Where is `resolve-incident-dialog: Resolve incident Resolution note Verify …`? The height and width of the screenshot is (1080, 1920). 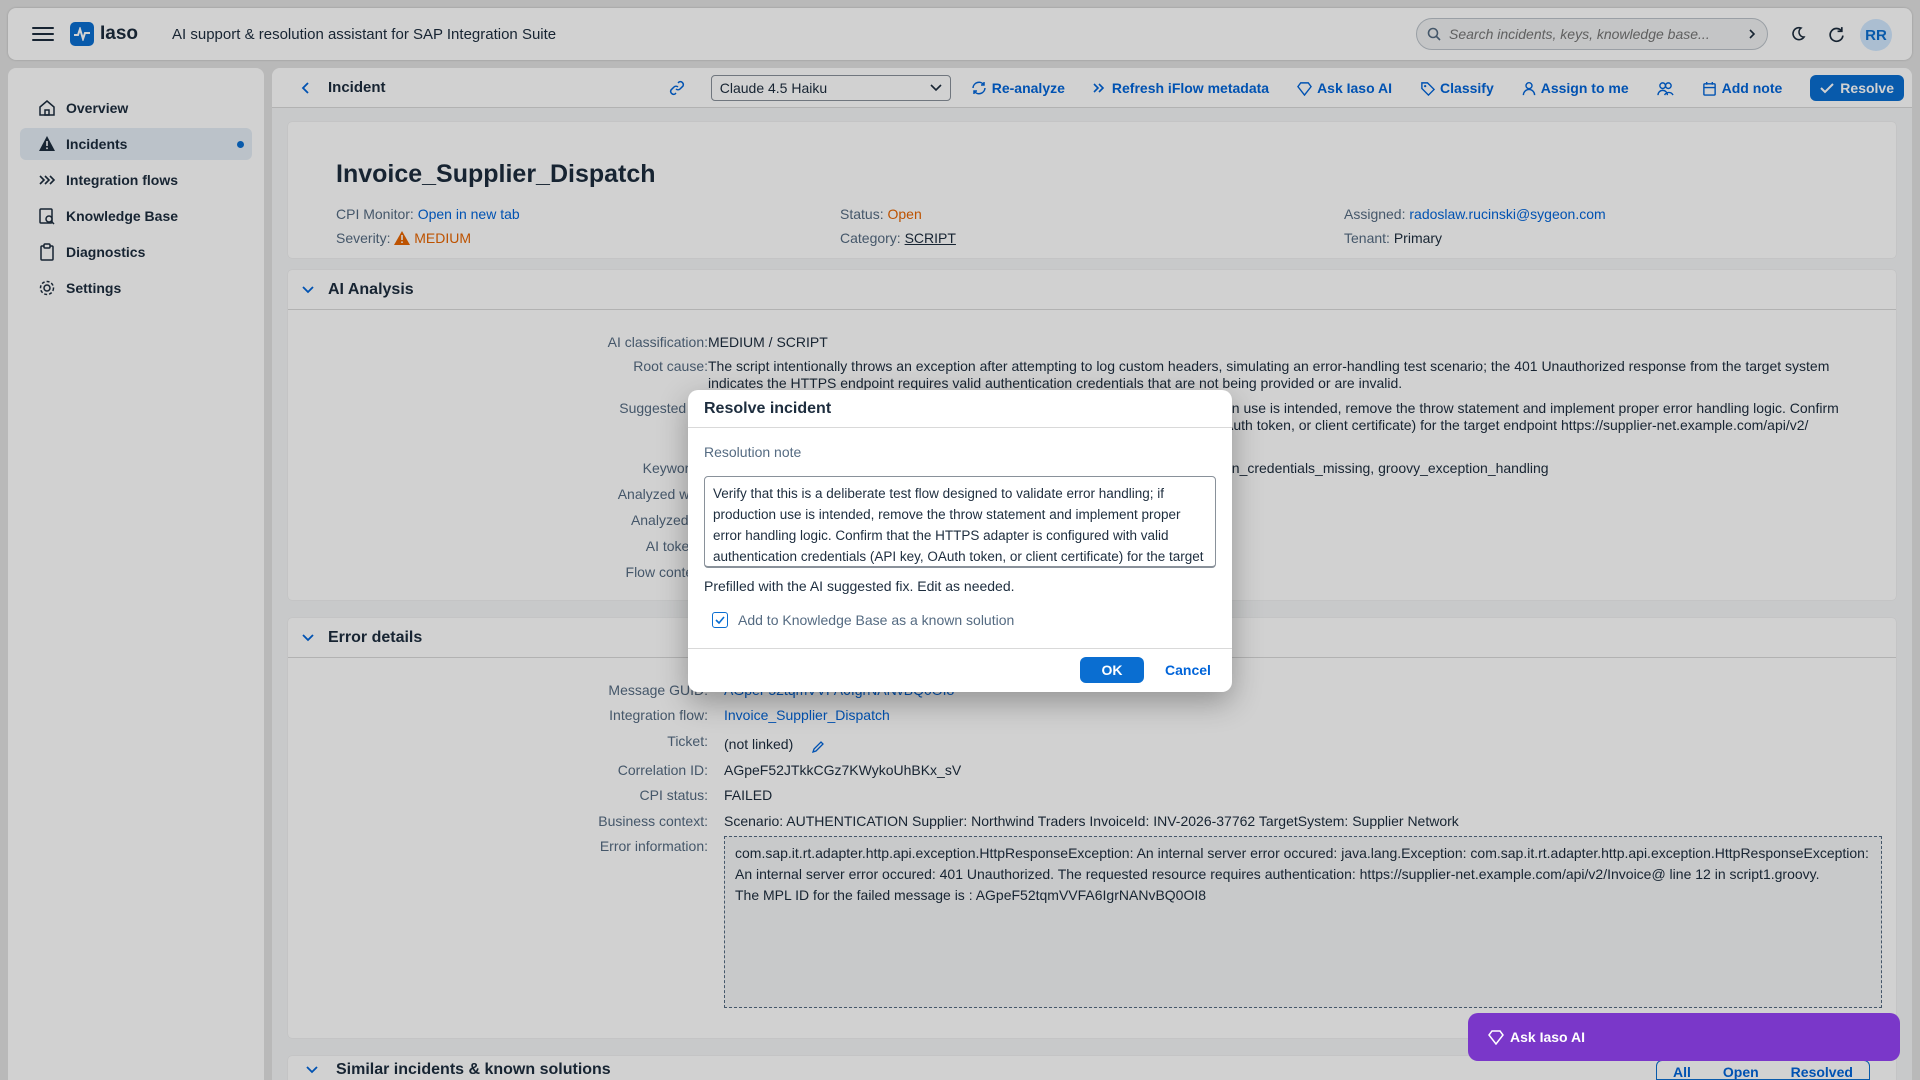
resolve-incident-dialog: Resolve incident Resolution note Verify … is located at coordinates (960, 541).